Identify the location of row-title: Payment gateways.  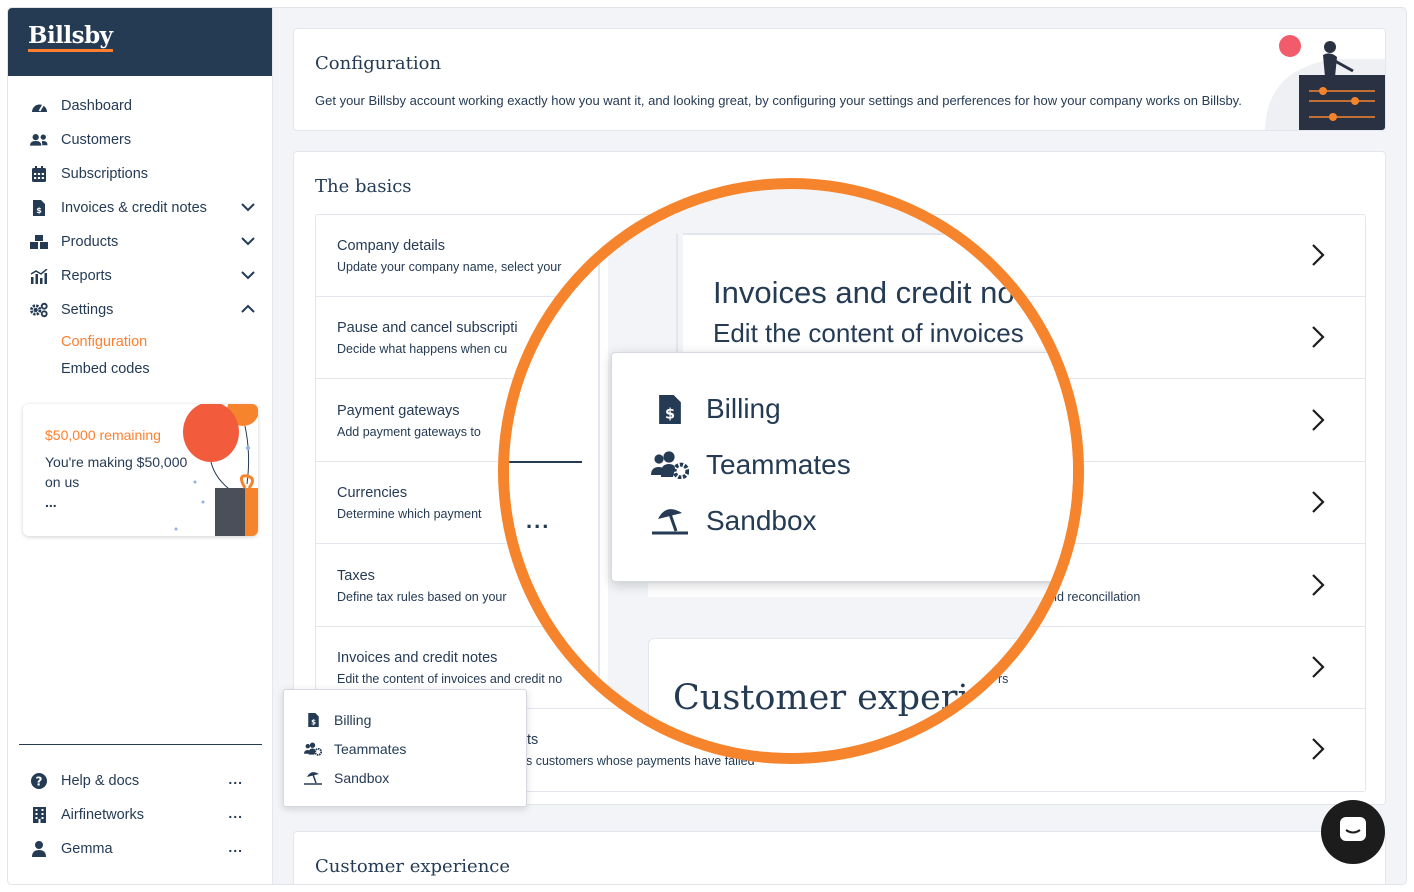
(398, 411).